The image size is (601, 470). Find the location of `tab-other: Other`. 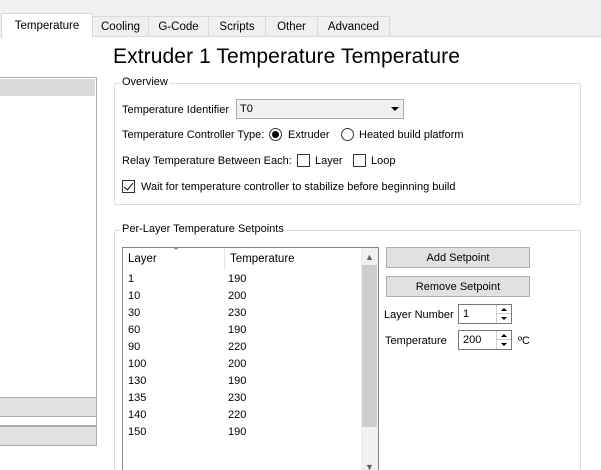

tab-other: Other is located at coordinates (291, 26).